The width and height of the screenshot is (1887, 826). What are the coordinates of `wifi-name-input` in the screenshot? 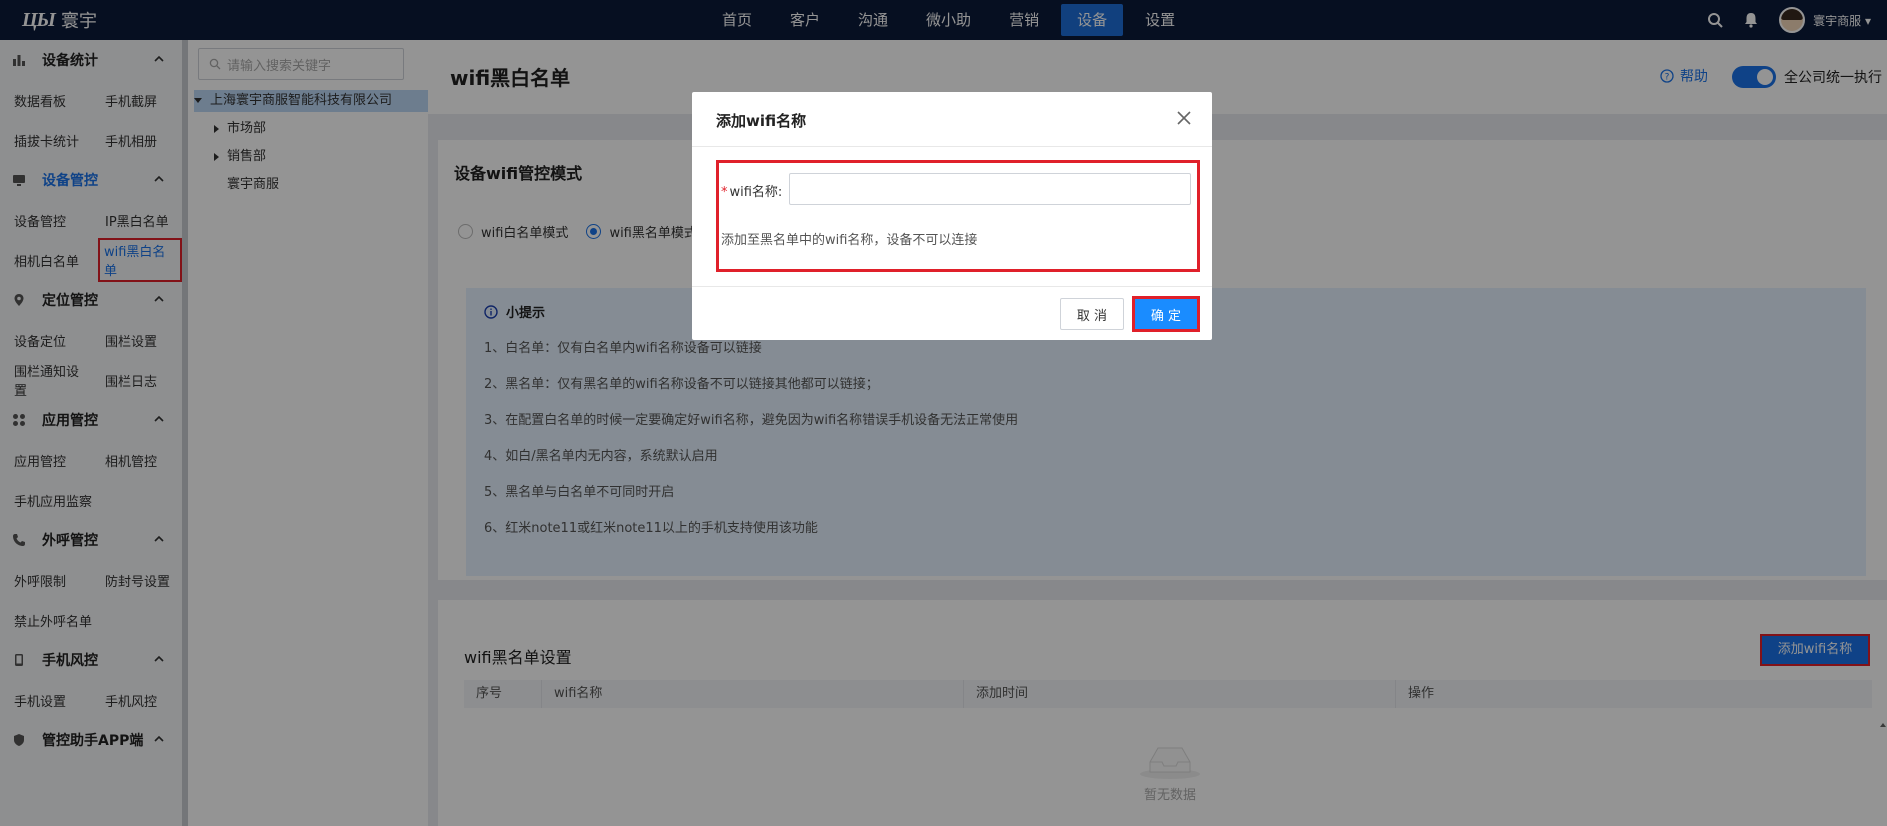 It's located at (990, 189).